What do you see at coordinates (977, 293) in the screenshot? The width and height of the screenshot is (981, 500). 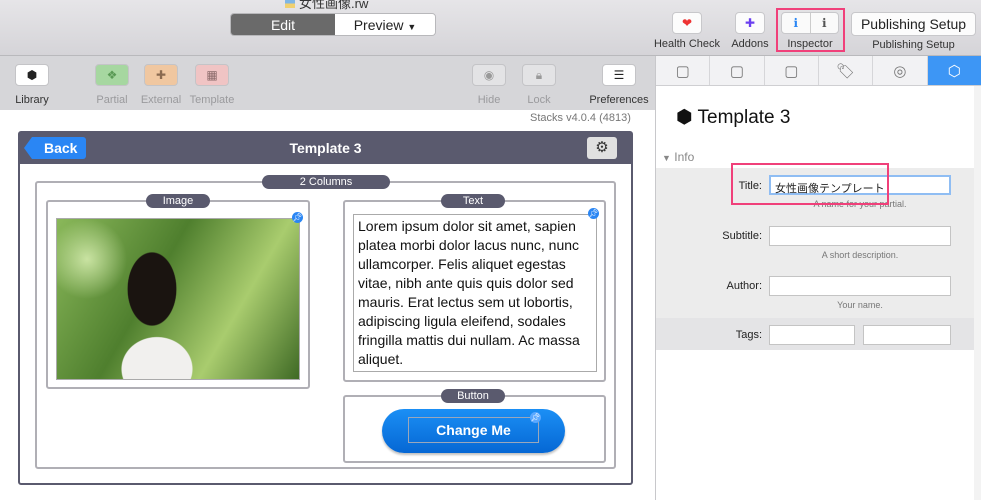 I see `scrollbar` at bounding box center [977, 293].